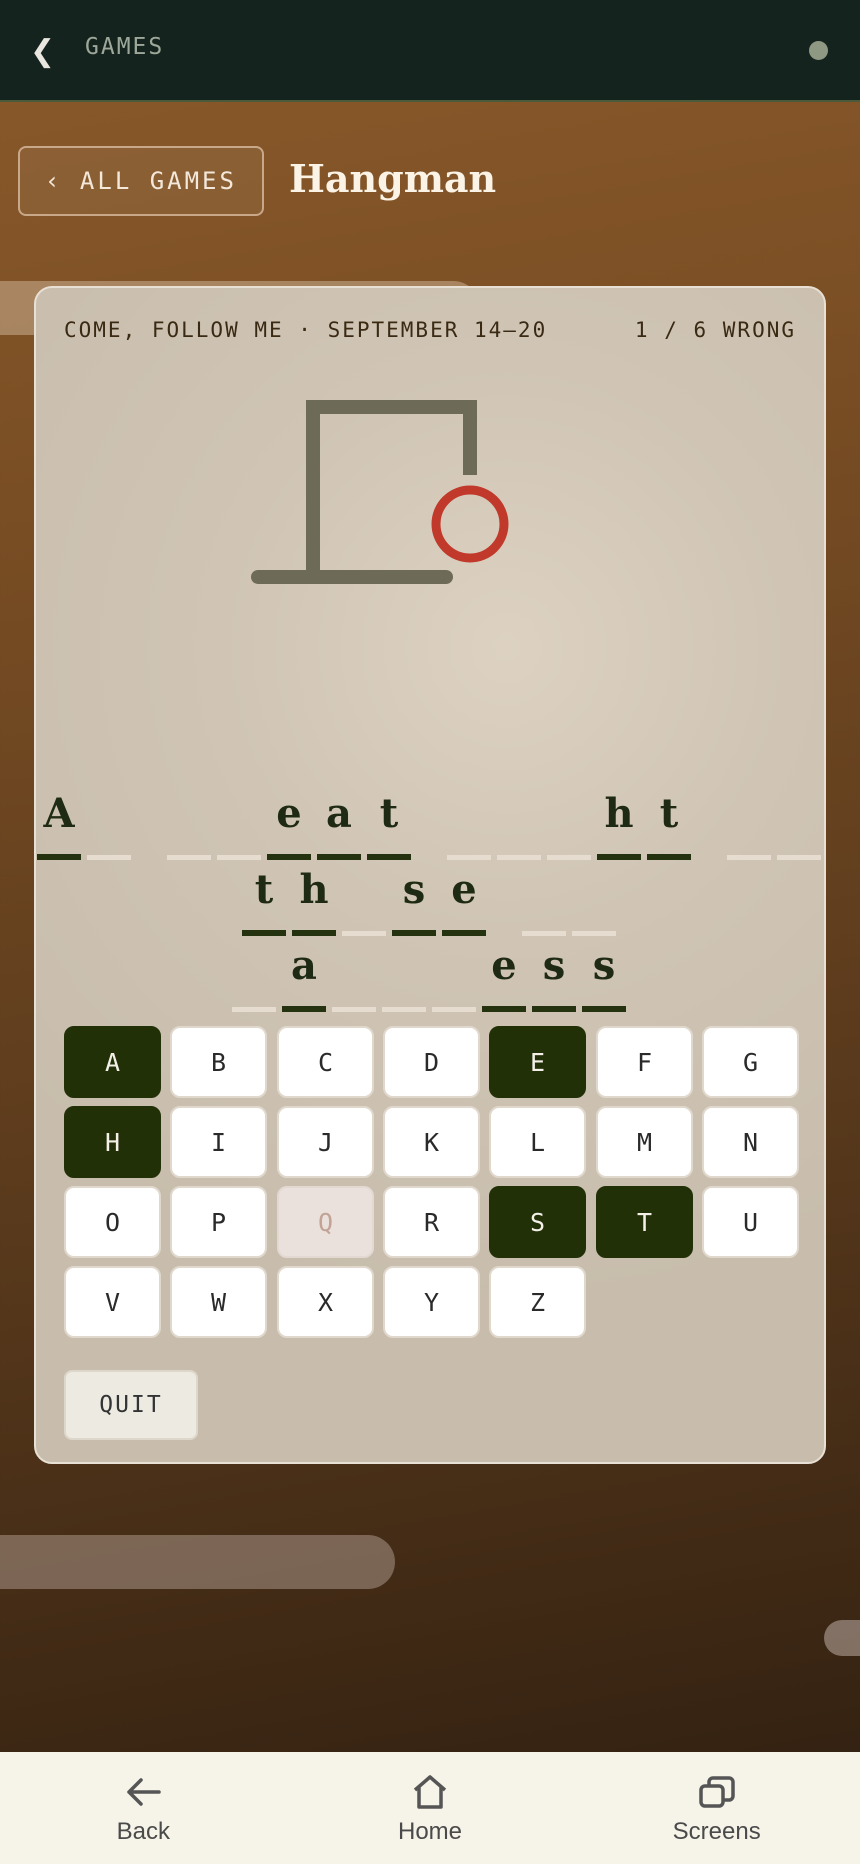  I want to click on nav-back-label: Back, so click(143, 1831).